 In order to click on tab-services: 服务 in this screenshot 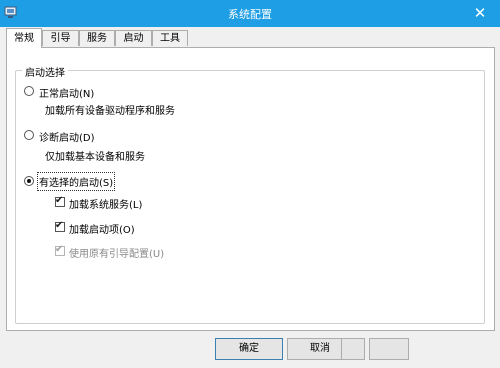, I will do `click(97, 38)`.